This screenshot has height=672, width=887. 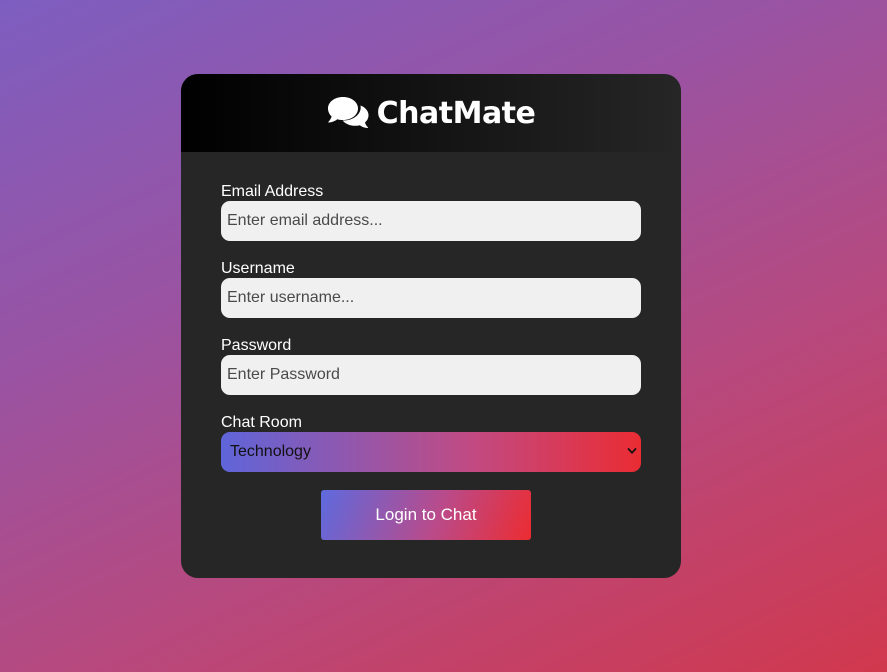 What do you see at coordinates (272, 191) in the screenshot?
I see `email-label: Email Address` at bounding box center [272, 191].